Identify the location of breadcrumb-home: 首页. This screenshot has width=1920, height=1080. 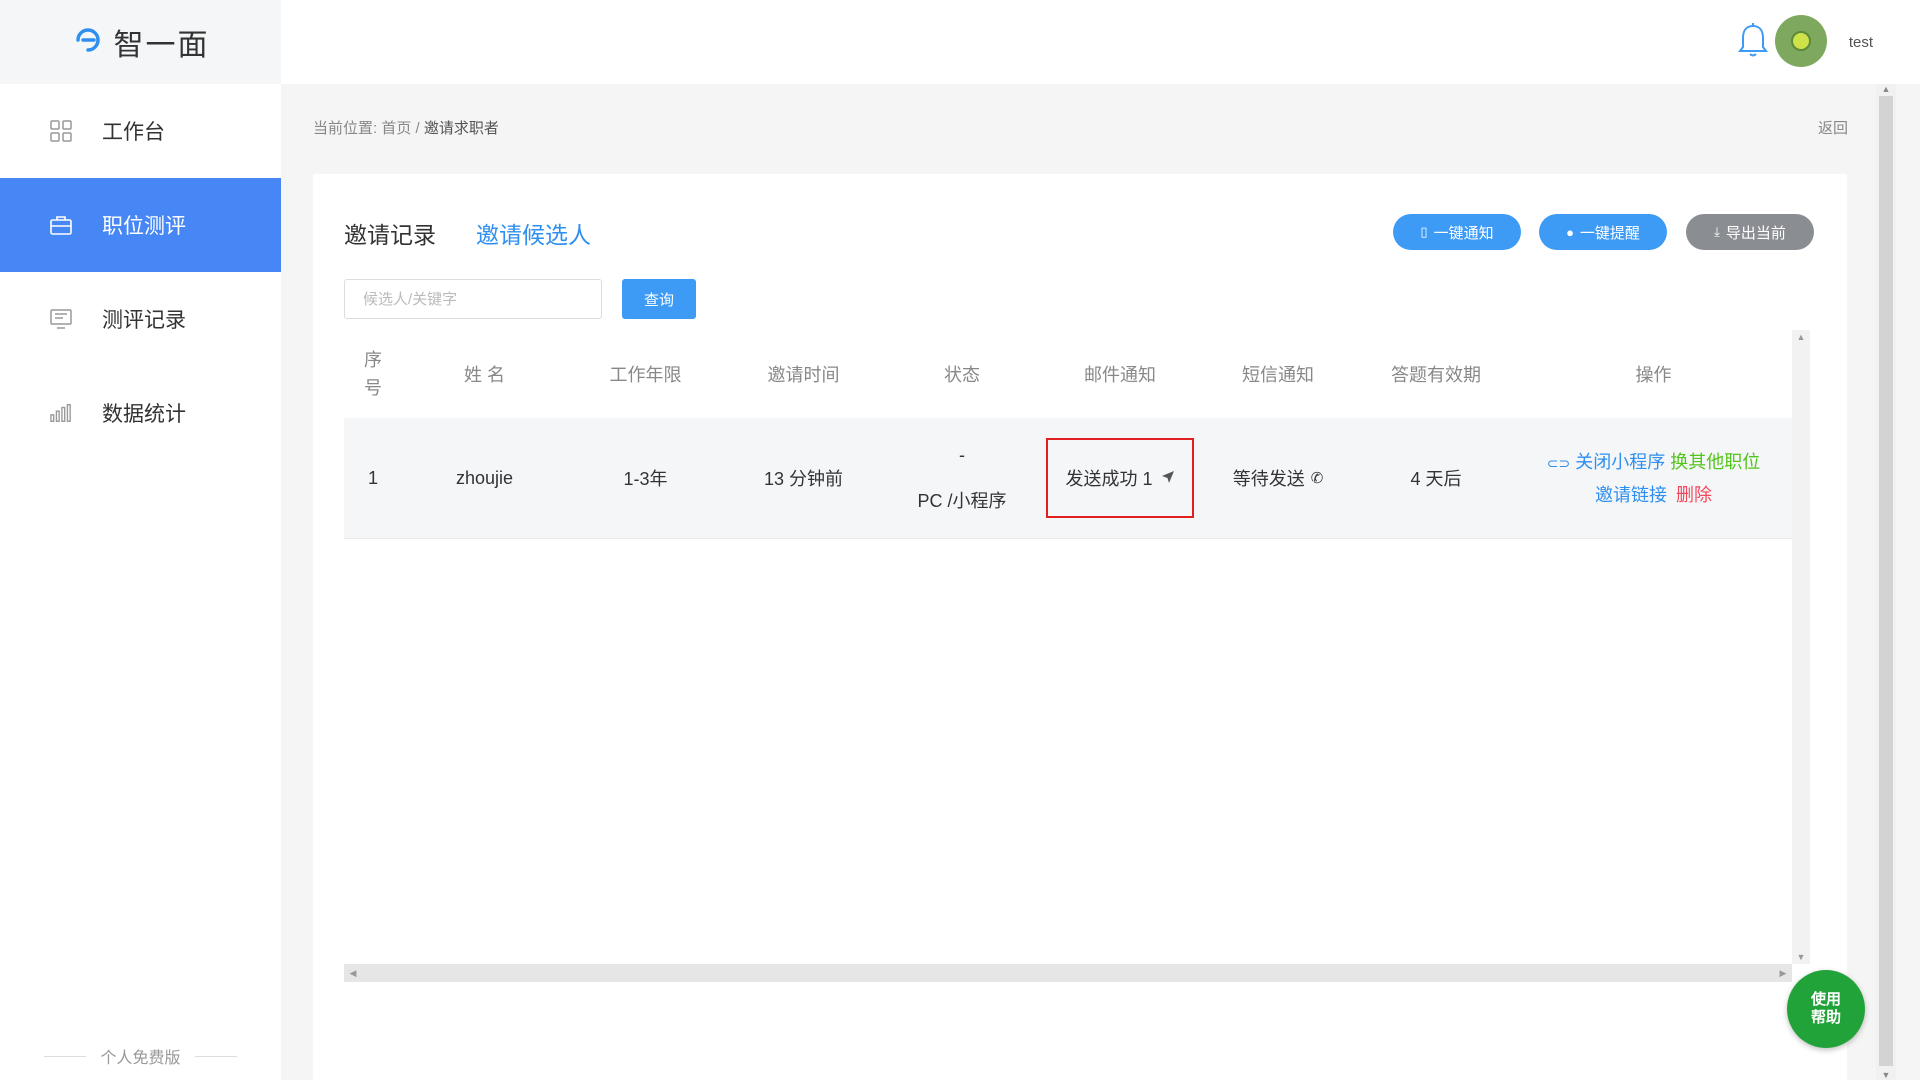
(396, 128).